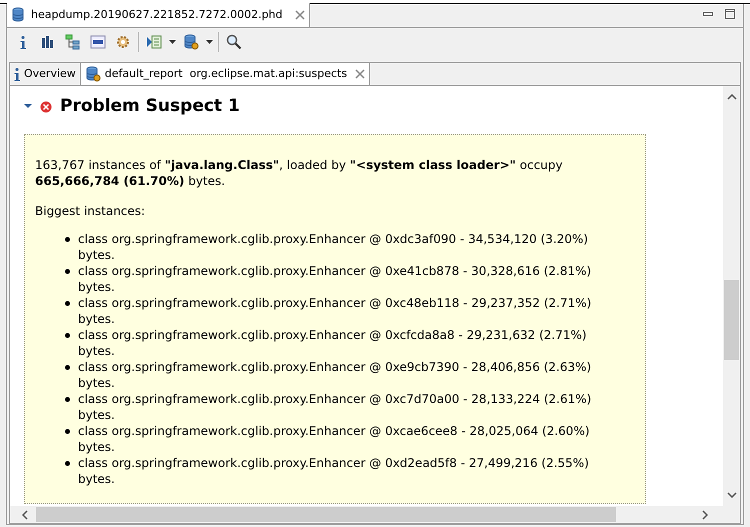 The height and width of the screenshot is (527, 750). What do you see at coordinates (17, 74) in the screenshot?
I see `info-icon` at bounding box center [17, 74].